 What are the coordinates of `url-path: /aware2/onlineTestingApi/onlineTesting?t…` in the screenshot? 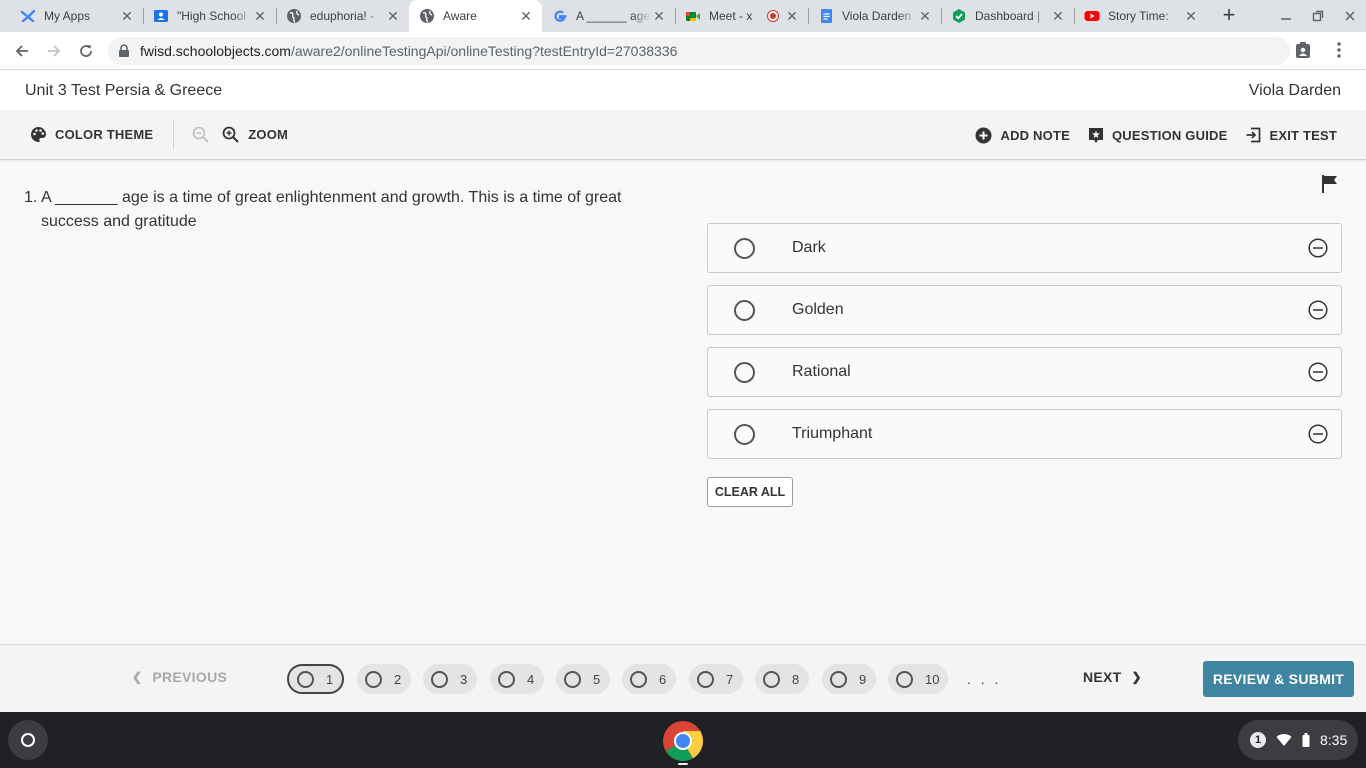 It's located at (484, 51).